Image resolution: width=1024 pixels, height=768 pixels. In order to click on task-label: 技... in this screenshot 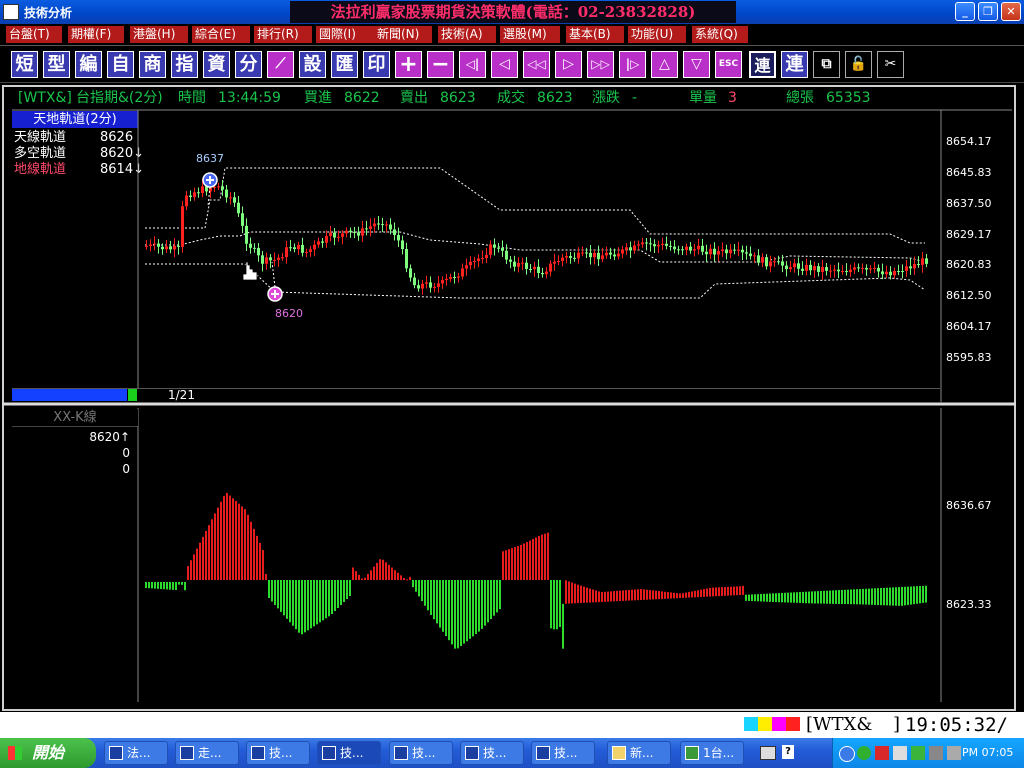, I will do `click(566, 753)`.